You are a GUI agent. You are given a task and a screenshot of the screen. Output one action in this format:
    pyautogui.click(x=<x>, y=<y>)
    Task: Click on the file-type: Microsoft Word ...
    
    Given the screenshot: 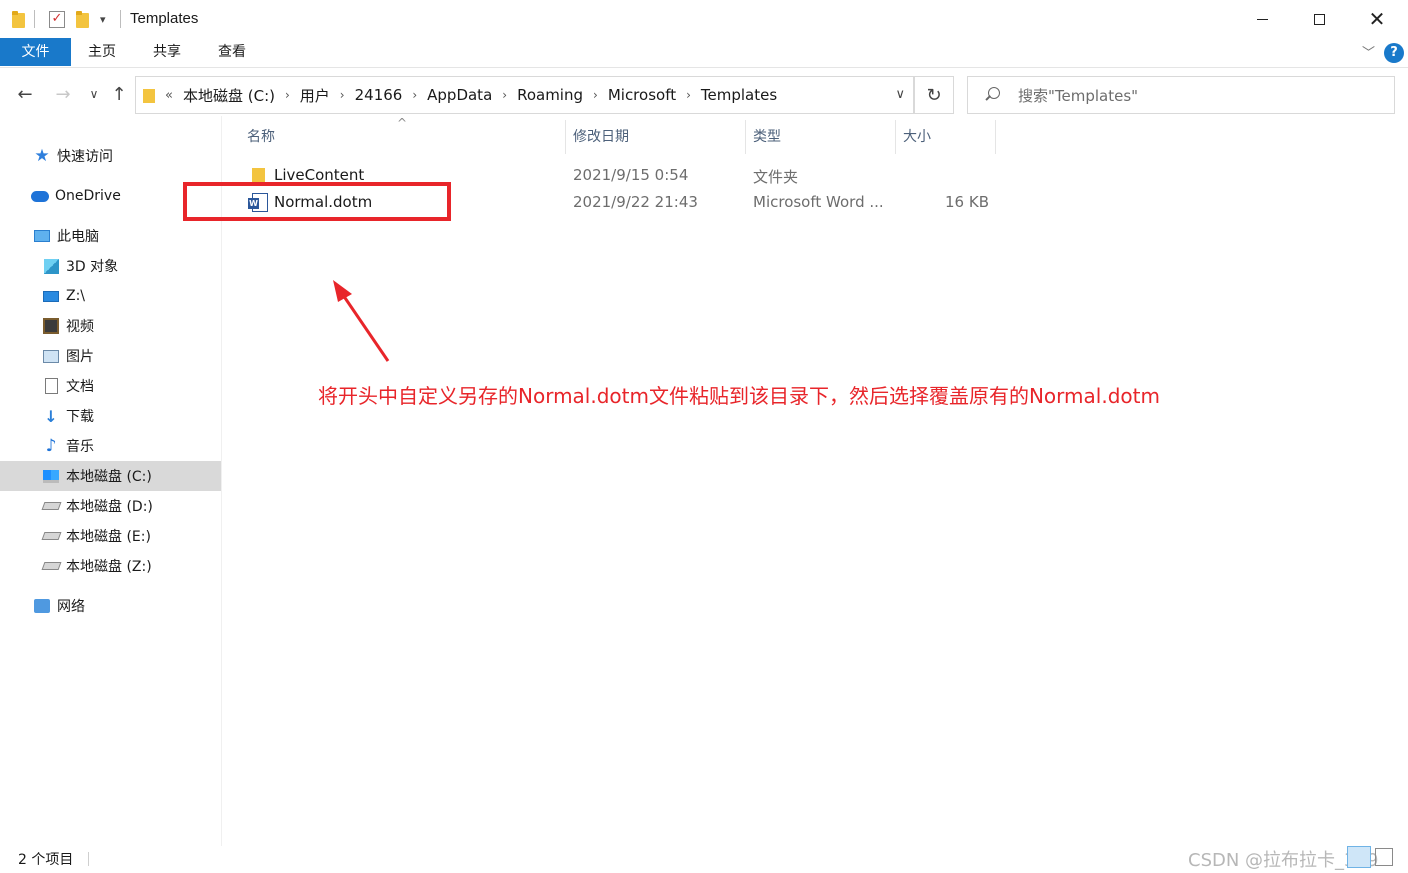 What is the action you would take?
    pyautogui.click(x=818, y=202)
    